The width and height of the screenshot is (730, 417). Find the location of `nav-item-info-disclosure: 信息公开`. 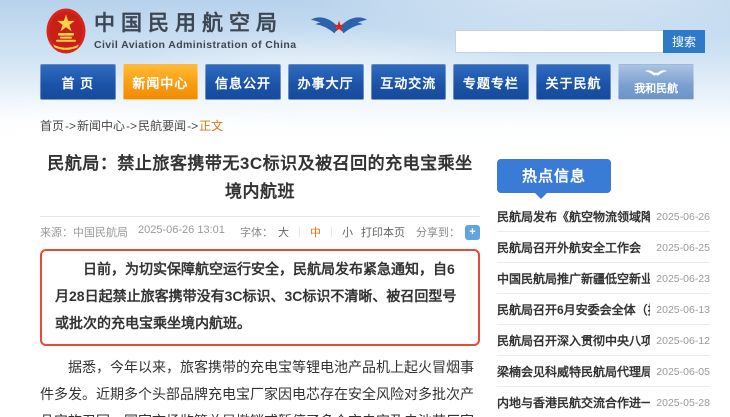

nav-item-info-disclosure: 信息公开 is located at coordinates (243, 82).